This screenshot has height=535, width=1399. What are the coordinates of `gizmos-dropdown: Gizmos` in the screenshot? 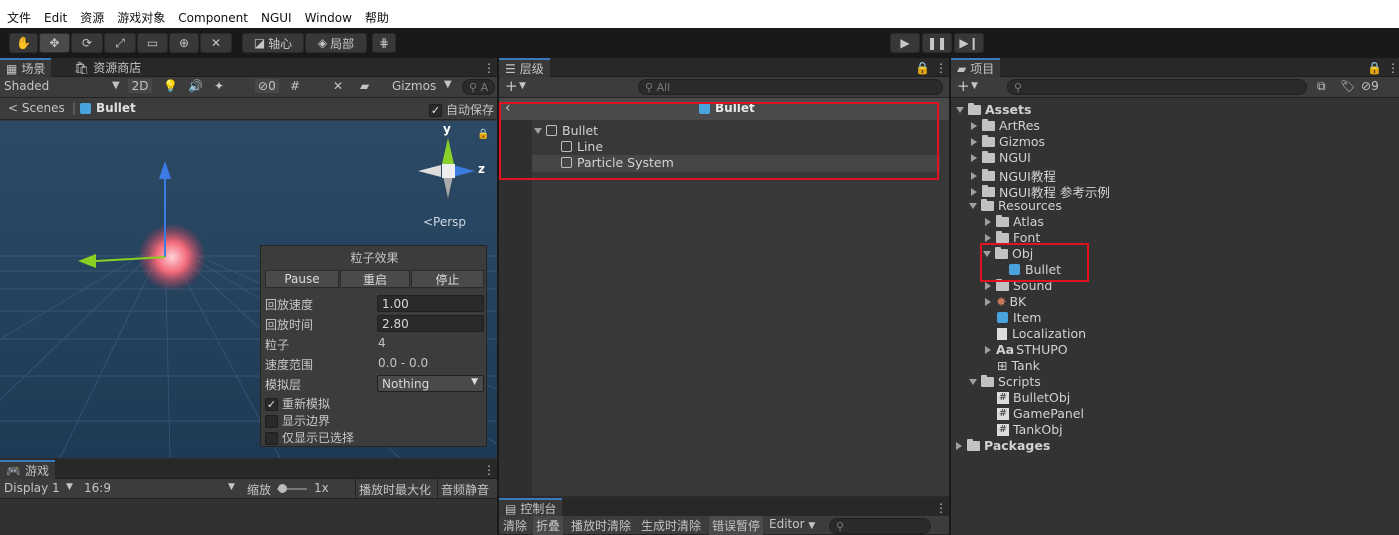 It's located at (414, 86).